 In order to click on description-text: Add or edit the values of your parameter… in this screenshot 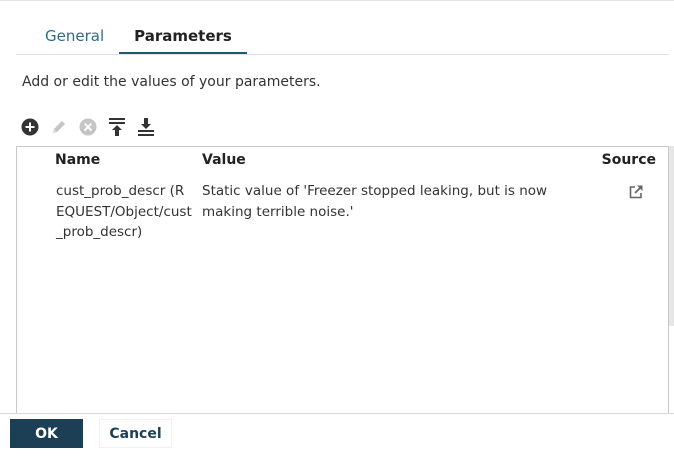, I will do `click(171, 82)`.